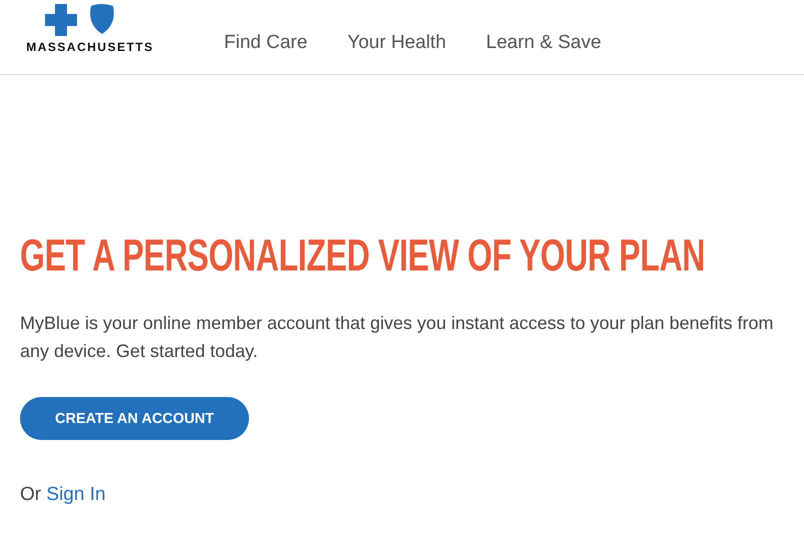  Describe the element at coordinates (134, 418) in the screenshot. I see `create-account-button: CREATE AN ACCOUNT` at that location.